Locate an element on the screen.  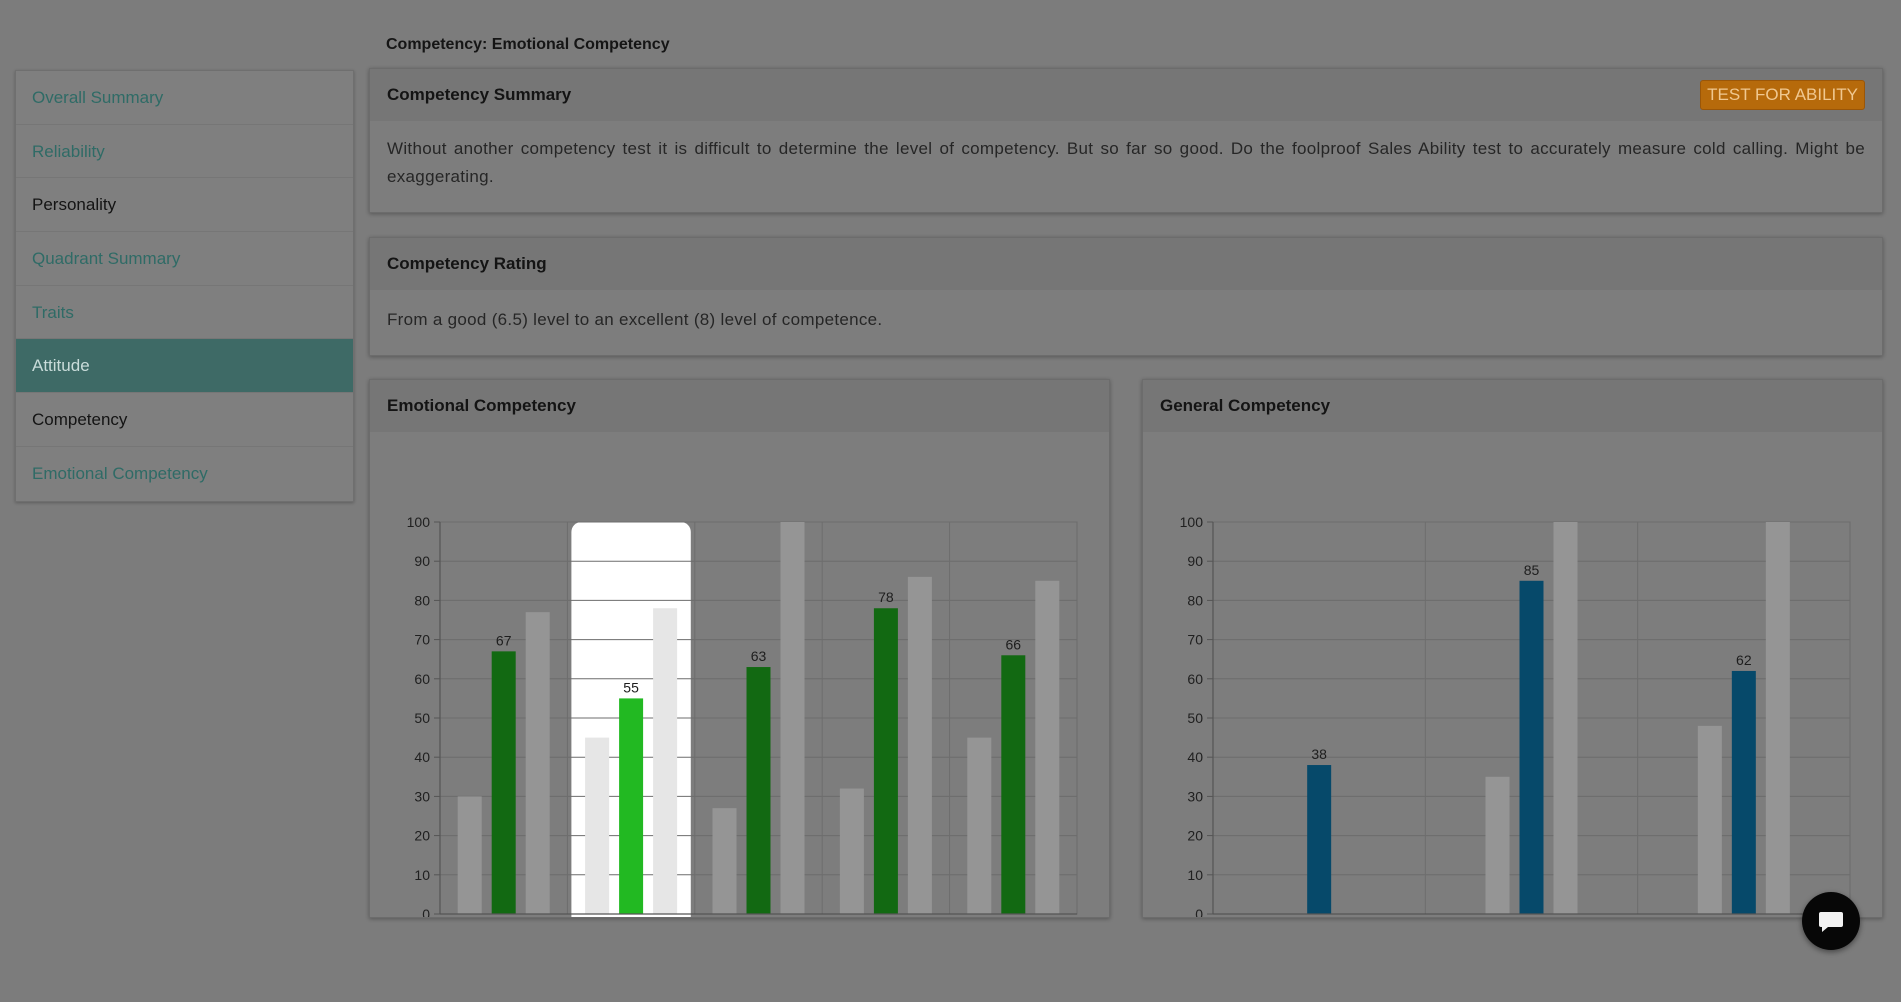
sidebar-item-competency: Competency is located at coordinates (184, 420).